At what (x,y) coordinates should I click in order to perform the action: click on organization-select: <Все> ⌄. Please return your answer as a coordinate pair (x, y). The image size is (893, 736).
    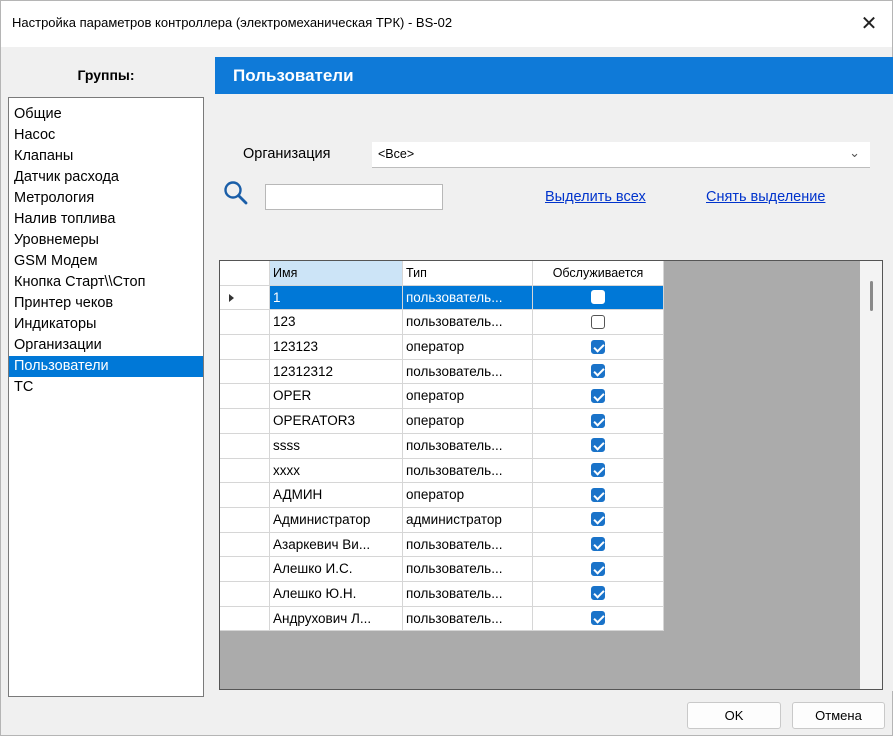
    Looking at the image, I should click on (621, 155).